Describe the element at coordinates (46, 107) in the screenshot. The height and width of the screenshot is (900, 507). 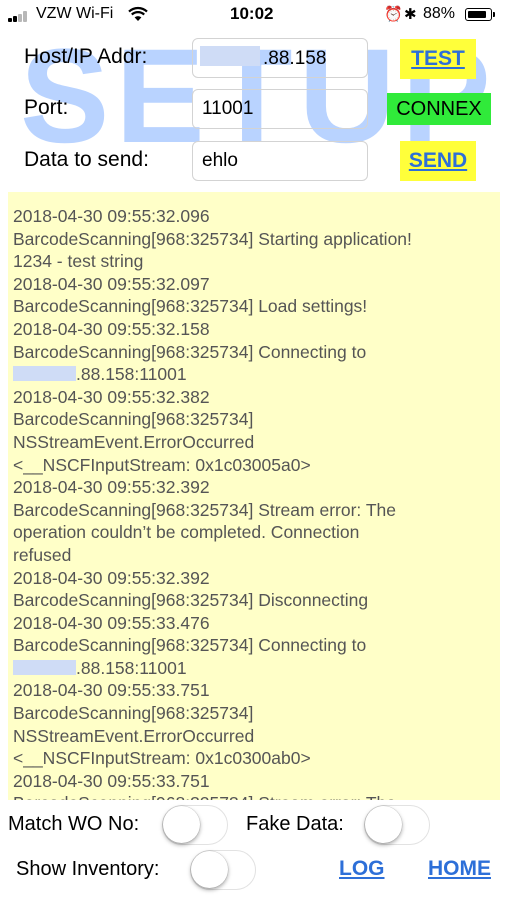
I see `port-label: Port:` at that location.